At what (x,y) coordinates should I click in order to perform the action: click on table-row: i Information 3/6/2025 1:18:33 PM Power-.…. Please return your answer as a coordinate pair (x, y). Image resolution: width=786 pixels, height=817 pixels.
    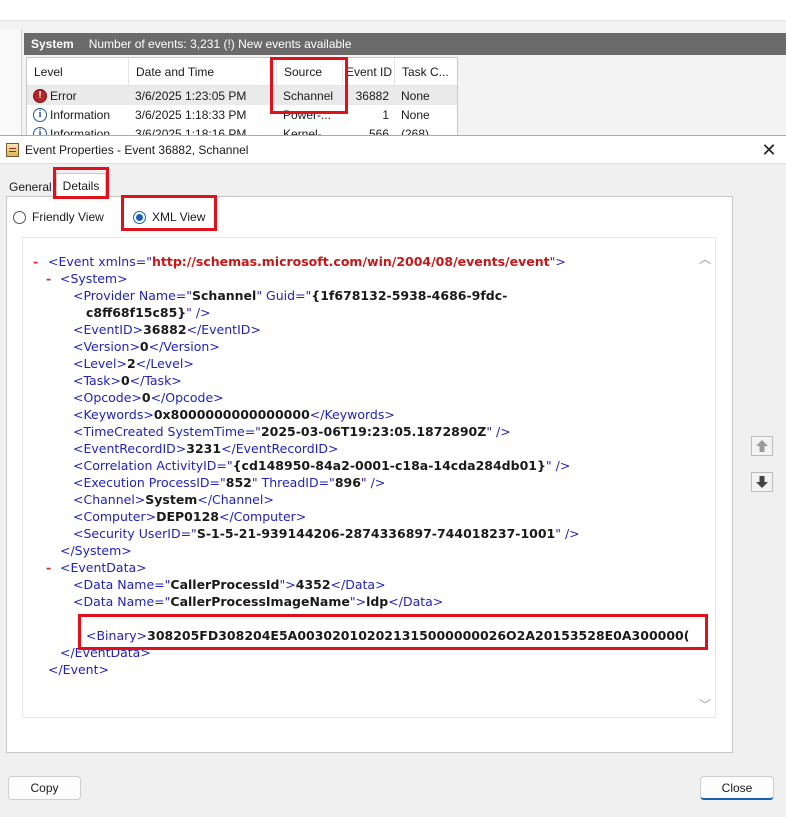
    Looking at the image, I should click on (242, 114).